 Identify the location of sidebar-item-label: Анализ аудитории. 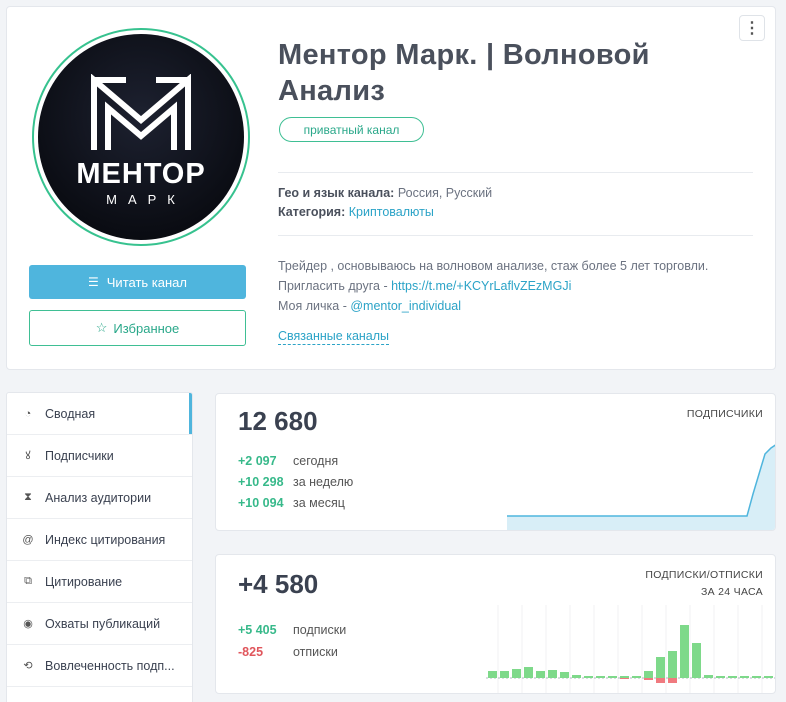
(98, 497).